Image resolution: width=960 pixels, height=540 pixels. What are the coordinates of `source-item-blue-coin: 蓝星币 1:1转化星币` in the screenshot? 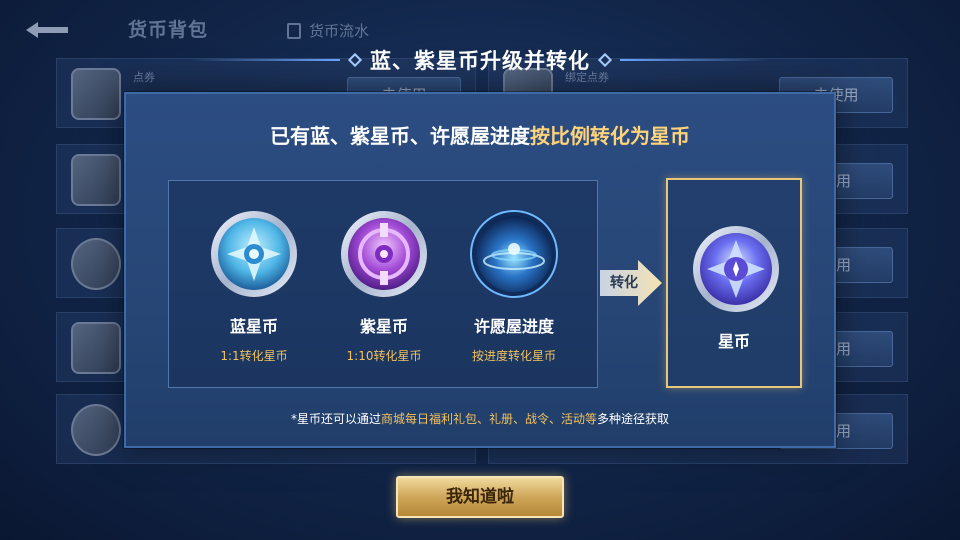 It's located at (254, 286).